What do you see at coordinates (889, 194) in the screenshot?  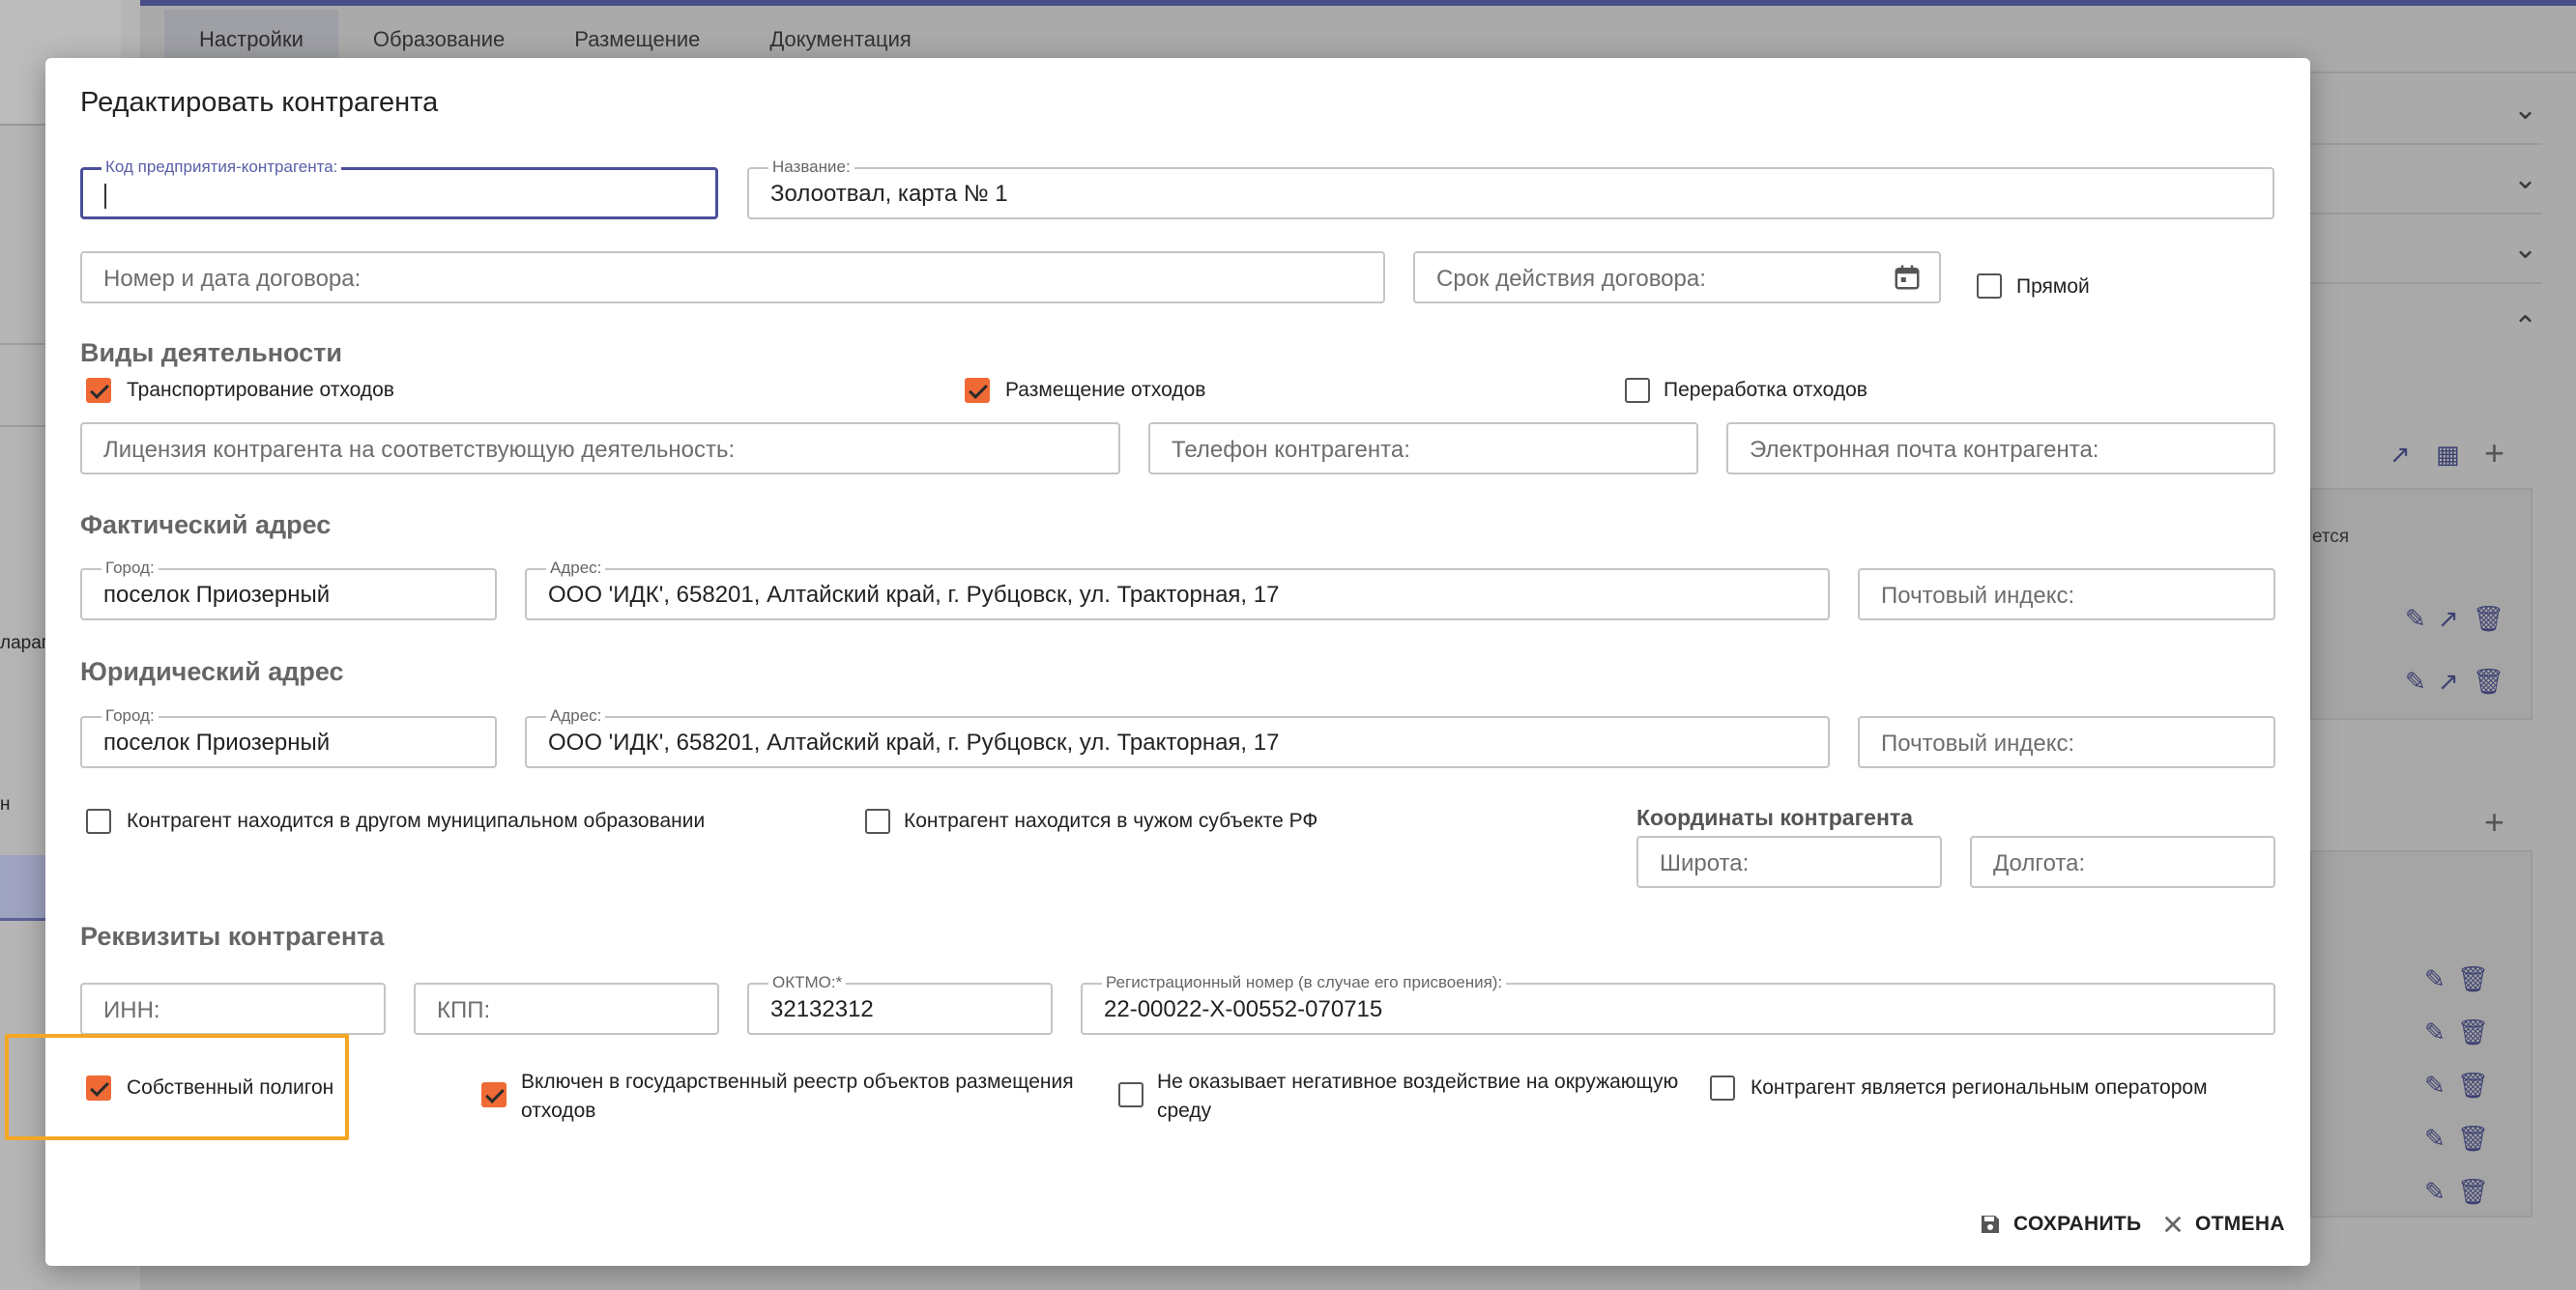 I see `name-field-value: Золоотвал, карта № 1` at bounding box center [889, 194].